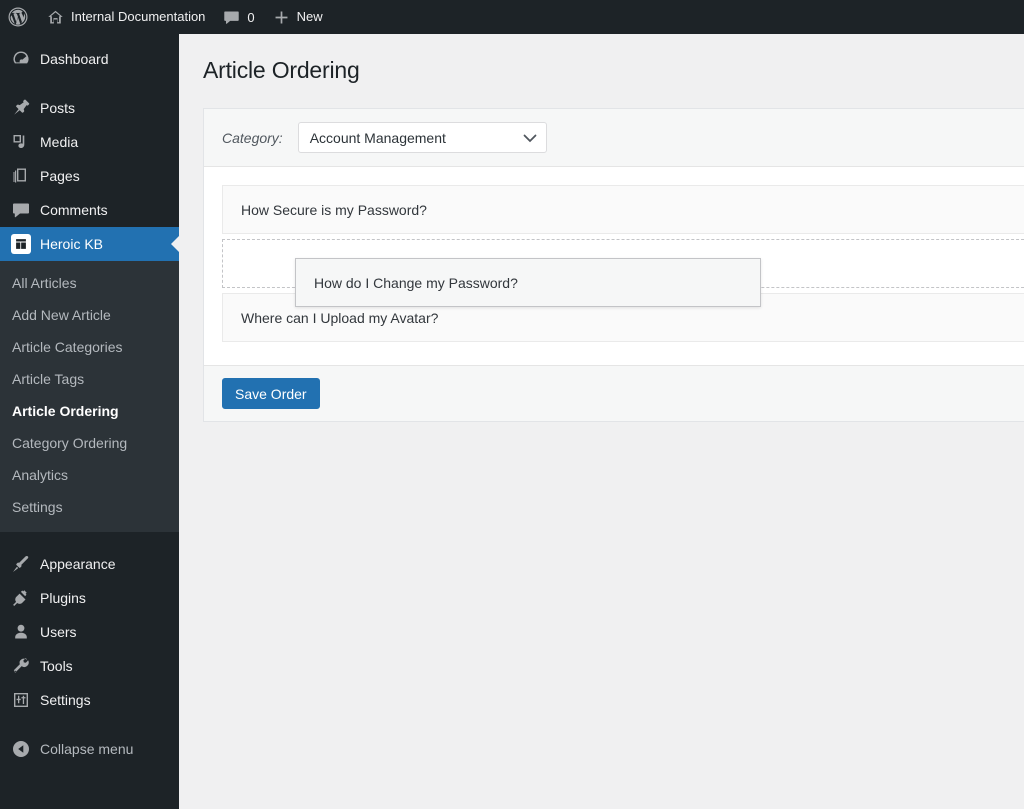 This screenshot has width=1024, height=809. What do you see at coordinates (21, 176) in the screenshot?
I see `pages-icon` at bounding box center [21, 176].